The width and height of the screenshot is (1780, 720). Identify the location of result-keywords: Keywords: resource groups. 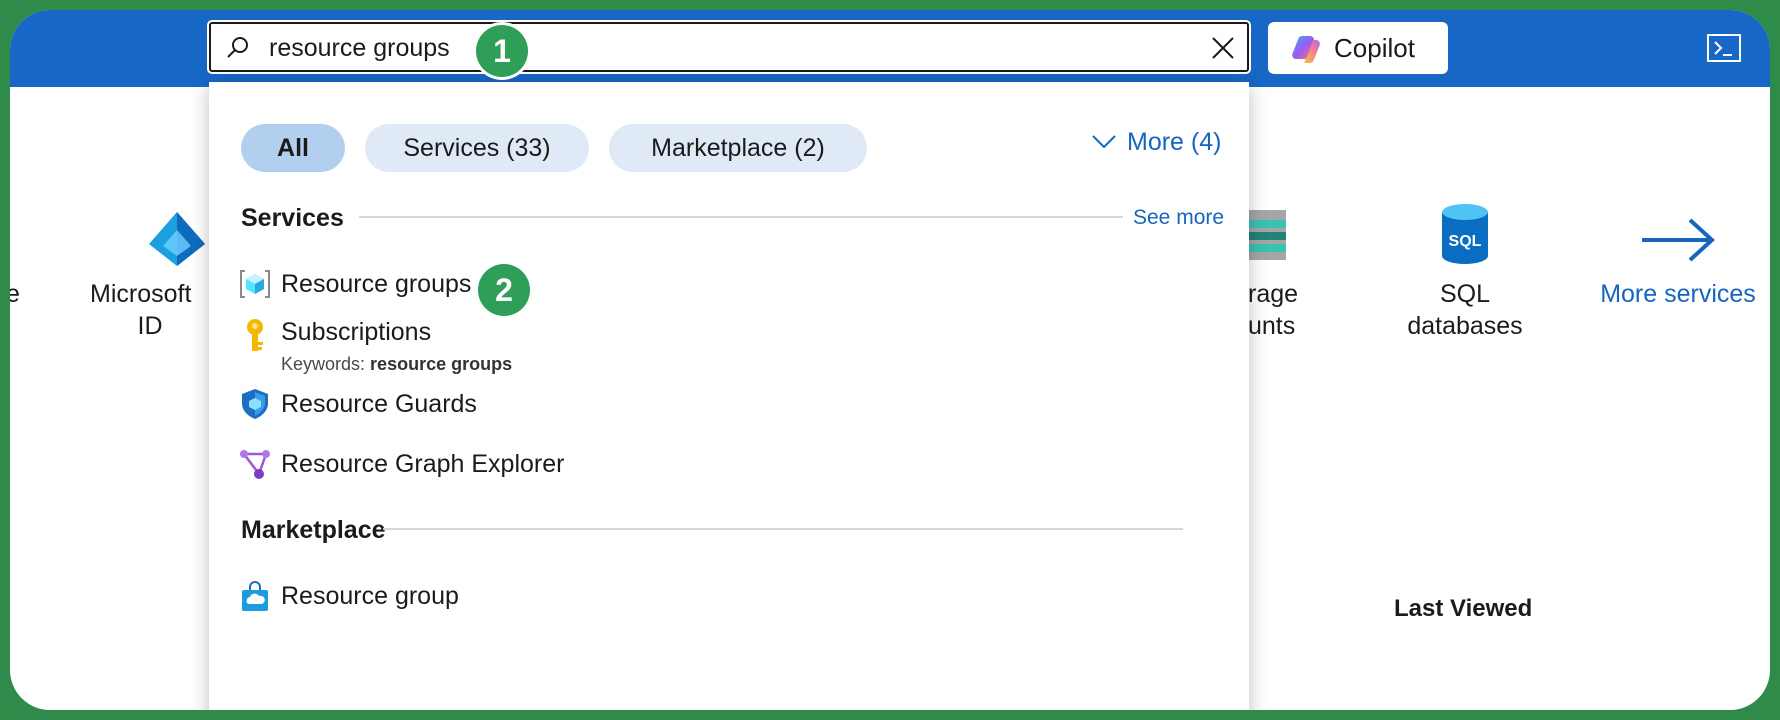
(396, 364).